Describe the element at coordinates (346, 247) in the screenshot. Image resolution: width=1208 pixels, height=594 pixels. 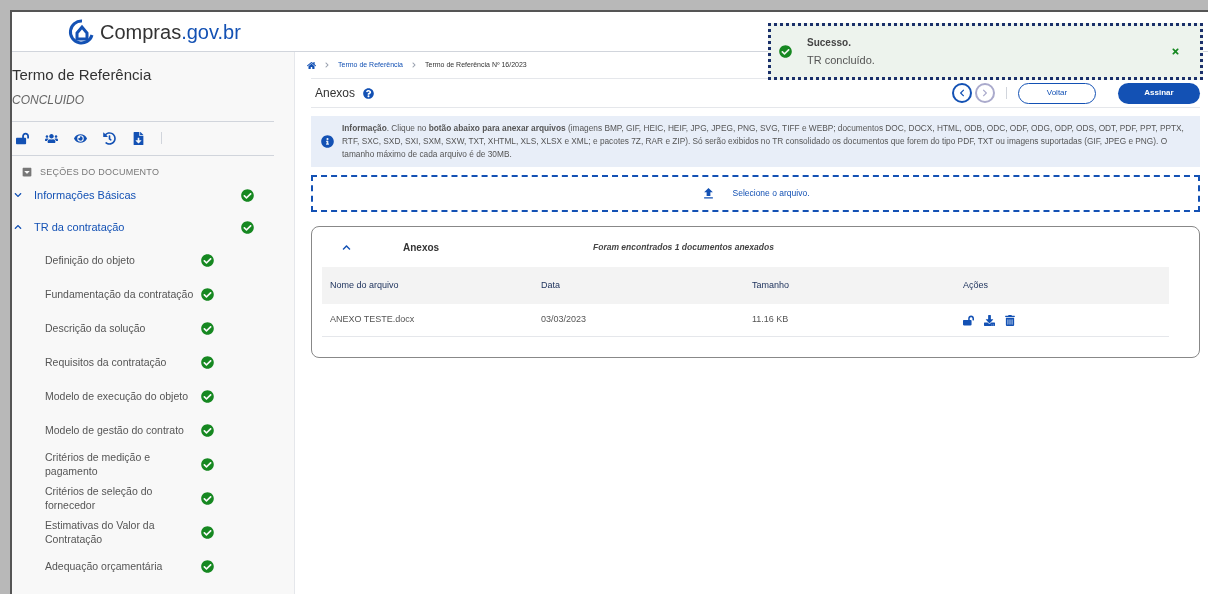
I see `chevron-up-icon` at that location.